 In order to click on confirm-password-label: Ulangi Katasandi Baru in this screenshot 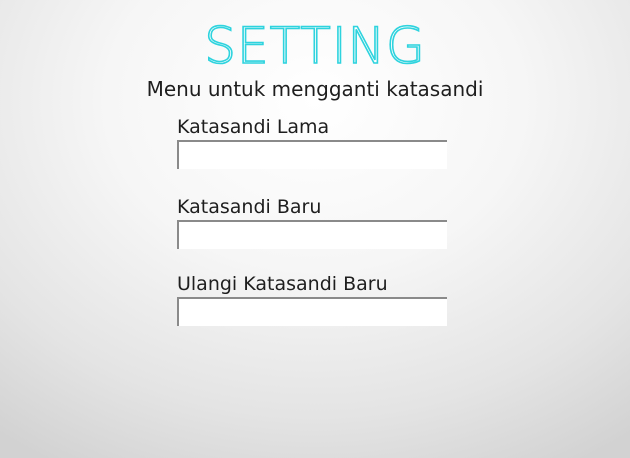, I will do `click(282, 284)`.